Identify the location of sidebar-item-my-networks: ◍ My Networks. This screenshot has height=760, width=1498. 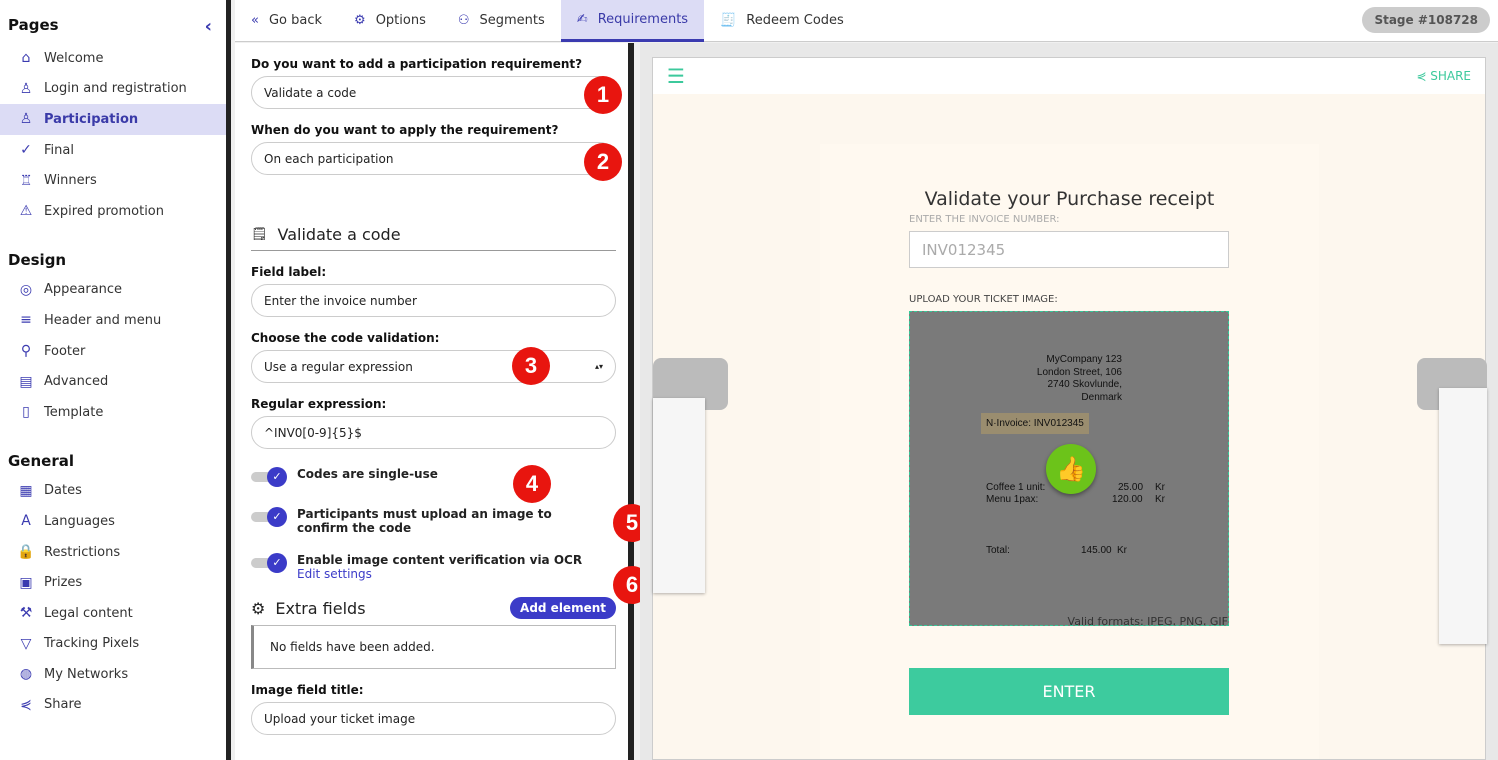
(113, 674).